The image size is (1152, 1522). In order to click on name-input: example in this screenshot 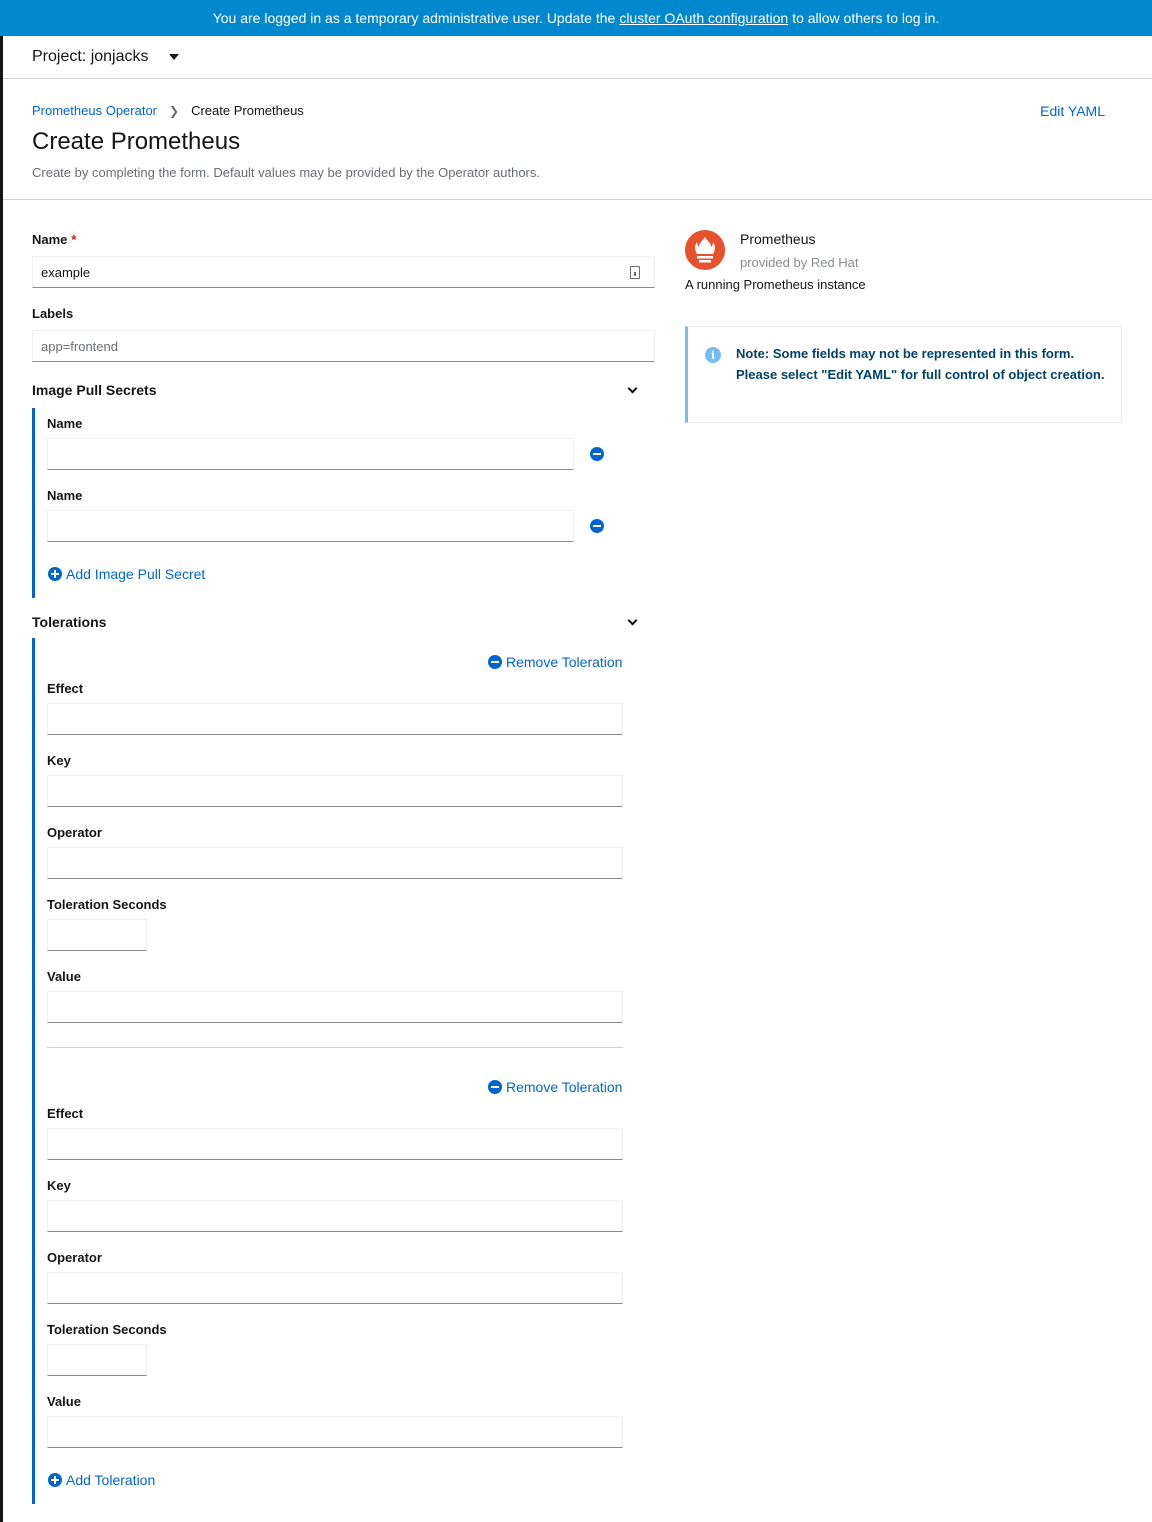, I will do `click(343, 272)`.